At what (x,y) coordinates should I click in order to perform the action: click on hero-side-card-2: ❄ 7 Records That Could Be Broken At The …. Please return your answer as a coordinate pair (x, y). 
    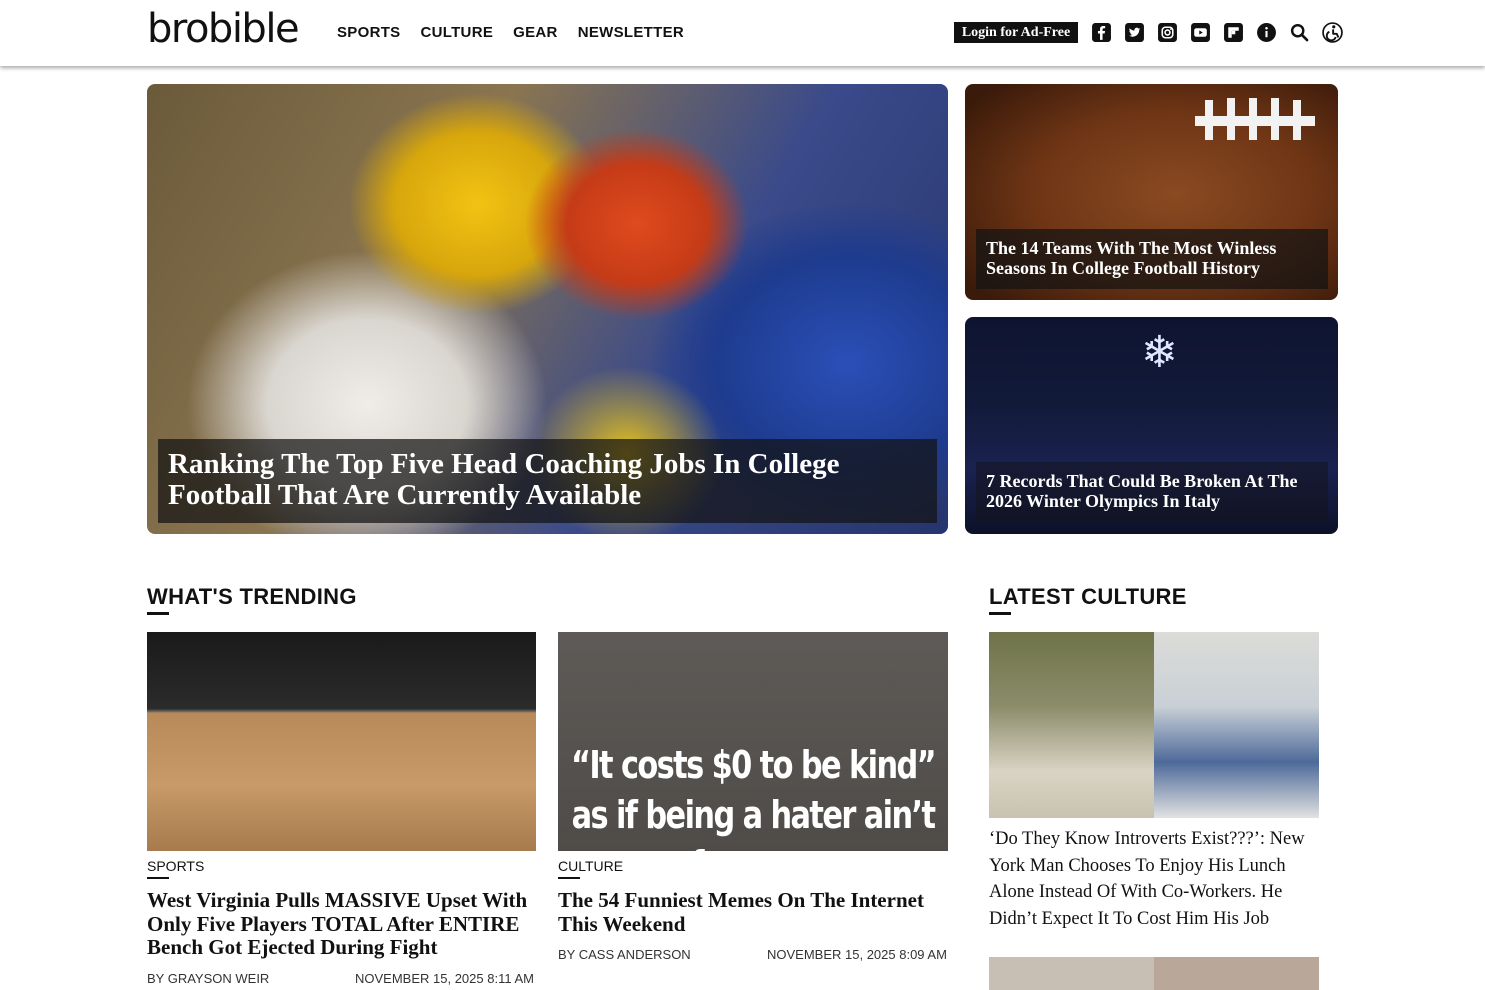
    Looking at the image, I should click on (1151, 425).